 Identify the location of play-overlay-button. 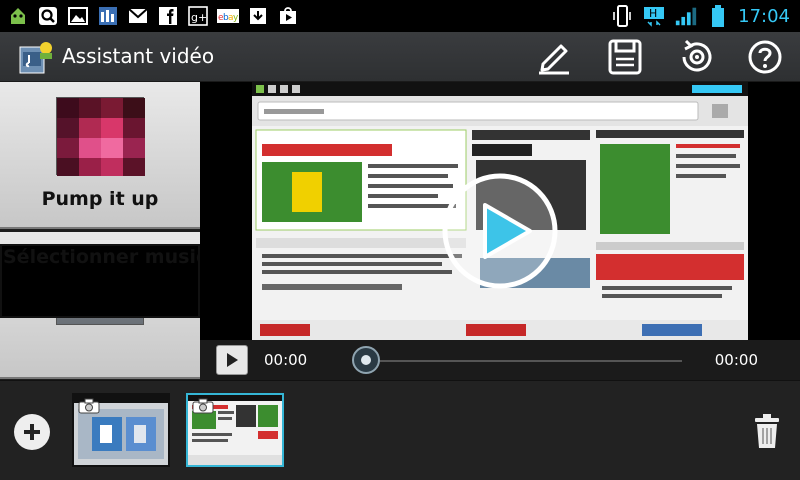
(500, 231).